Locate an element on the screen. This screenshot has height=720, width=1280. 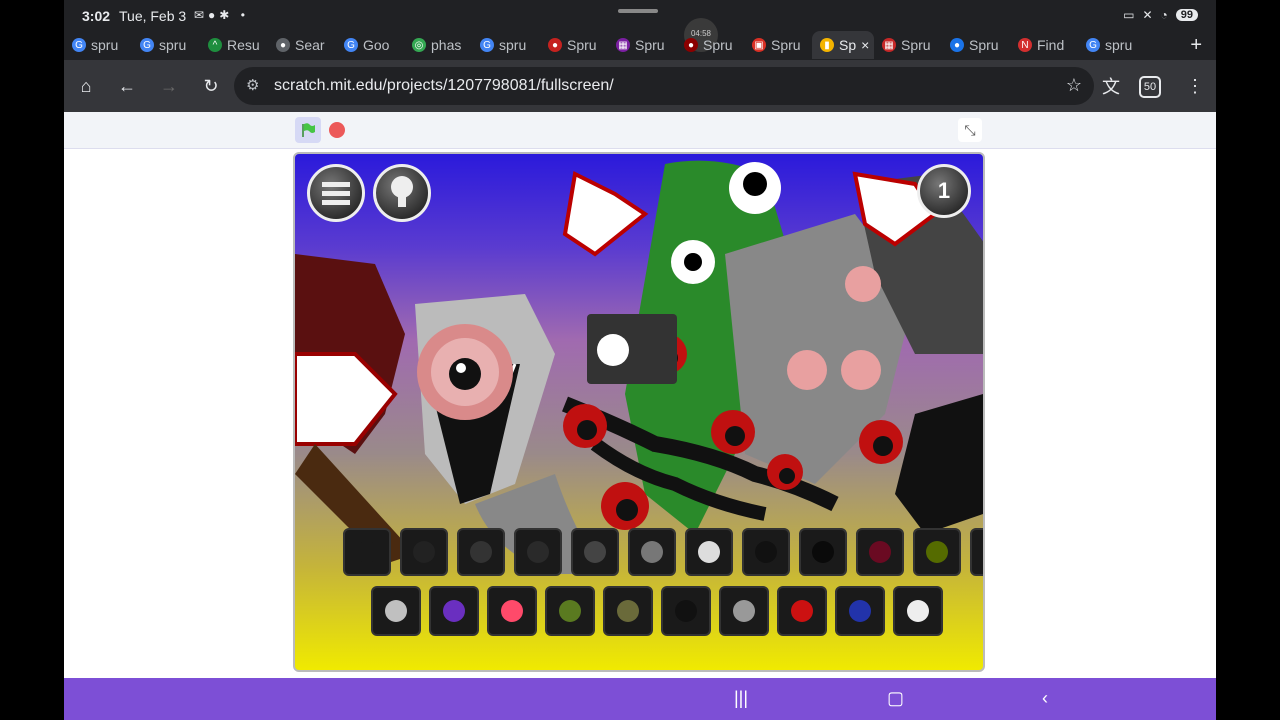
tab-favicon-icon: ◎ is located at coordinates (419, 45).